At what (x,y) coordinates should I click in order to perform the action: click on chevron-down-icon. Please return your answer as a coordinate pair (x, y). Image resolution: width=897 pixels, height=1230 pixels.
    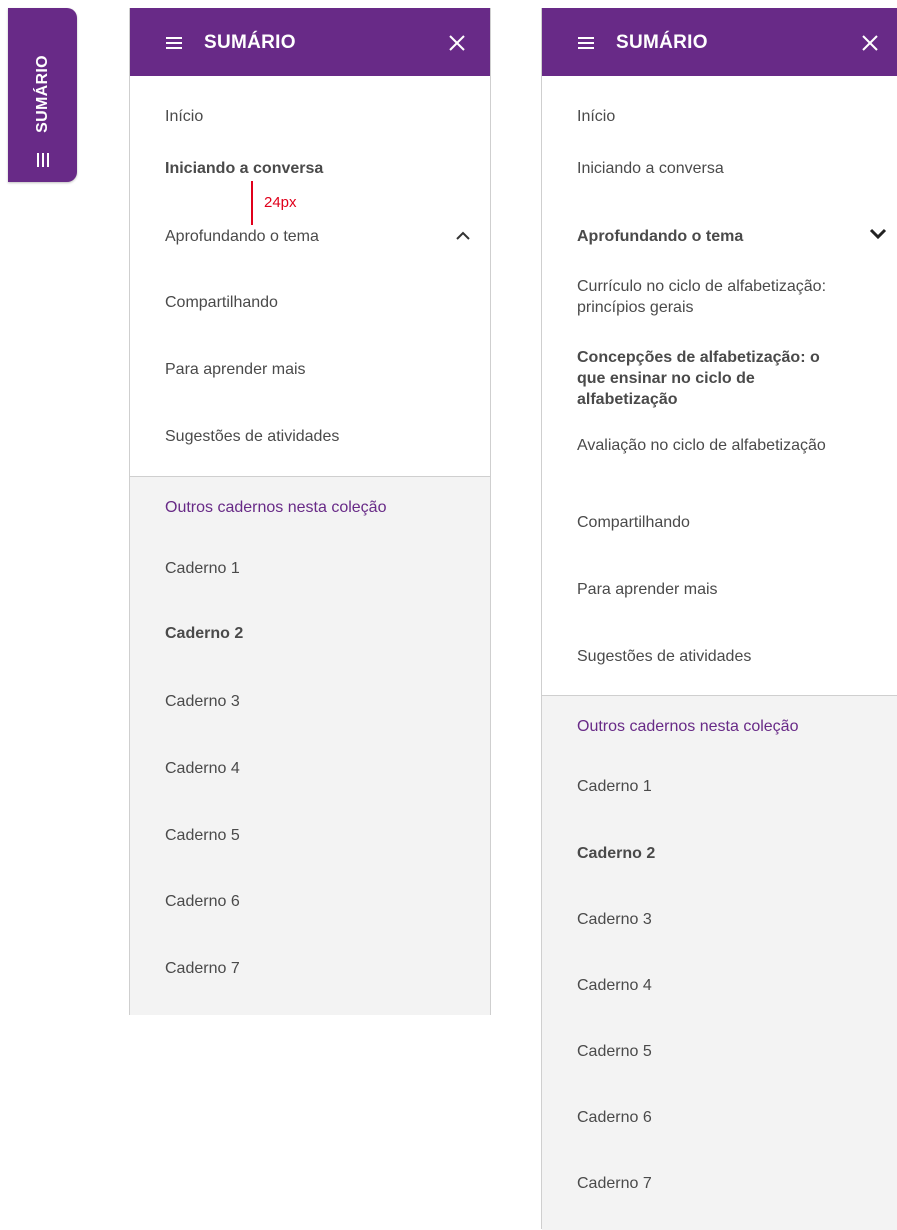
    Looking at the image, I should click on (878, 234).